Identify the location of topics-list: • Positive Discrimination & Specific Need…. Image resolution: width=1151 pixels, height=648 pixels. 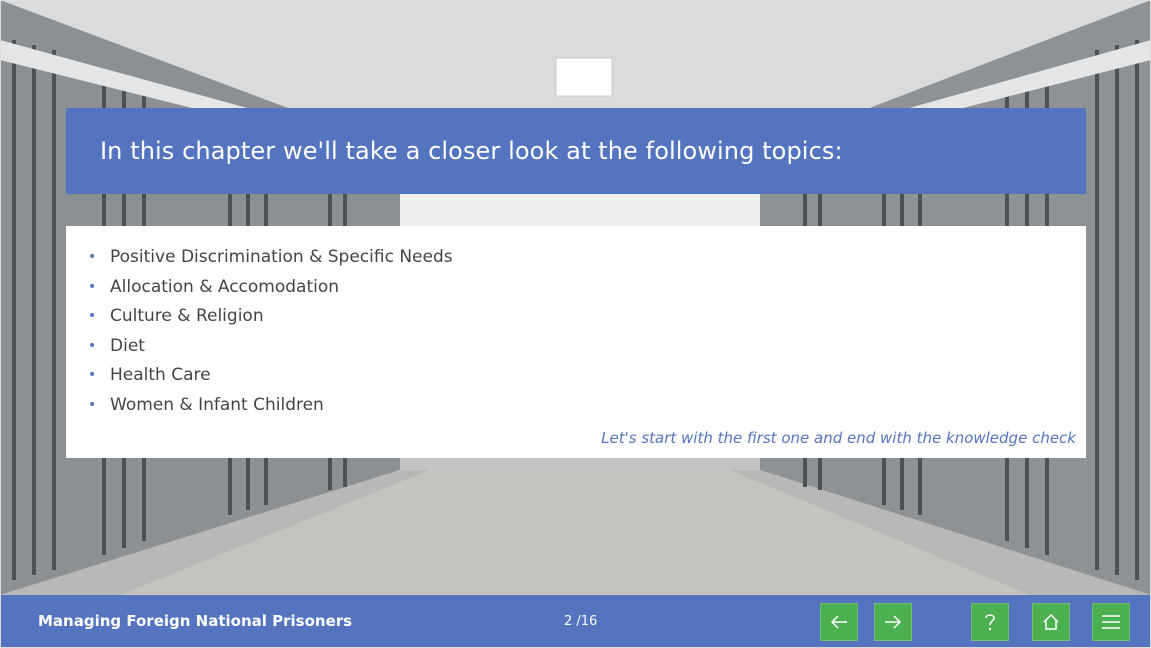
(270, 331).